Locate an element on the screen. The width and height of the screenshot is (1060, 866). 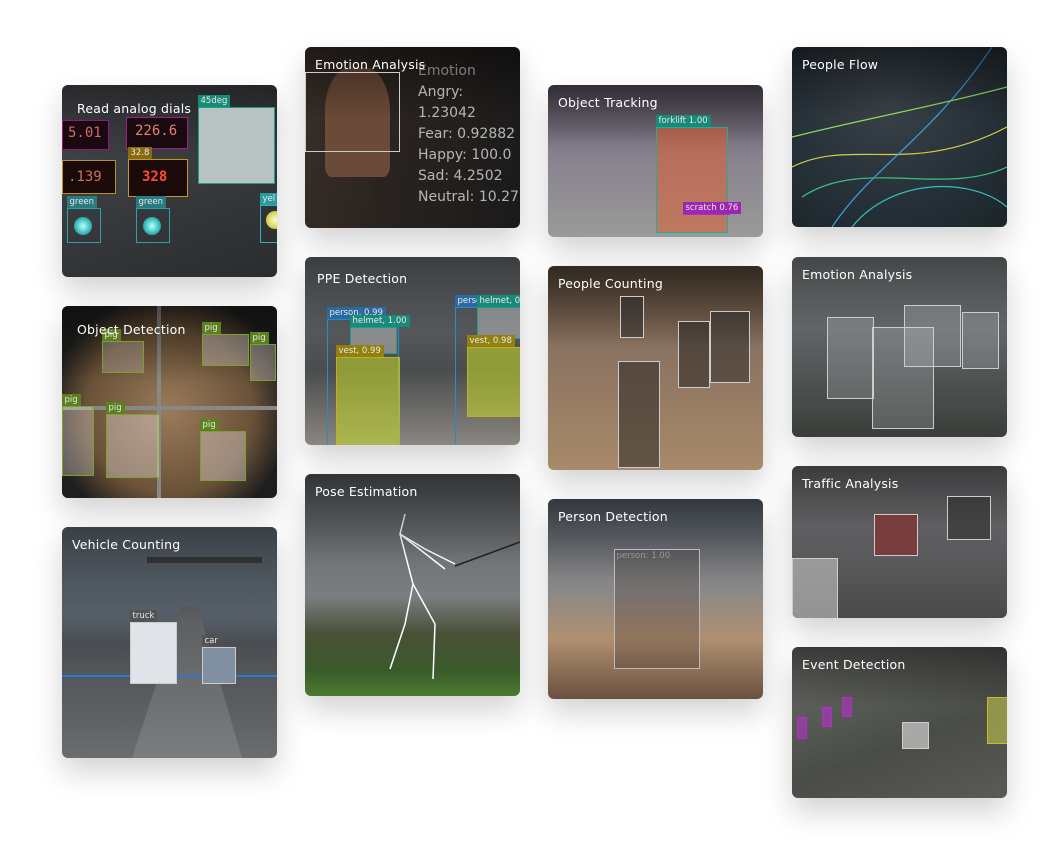
detection-box: 45deg is located at coordinates (236, 139).